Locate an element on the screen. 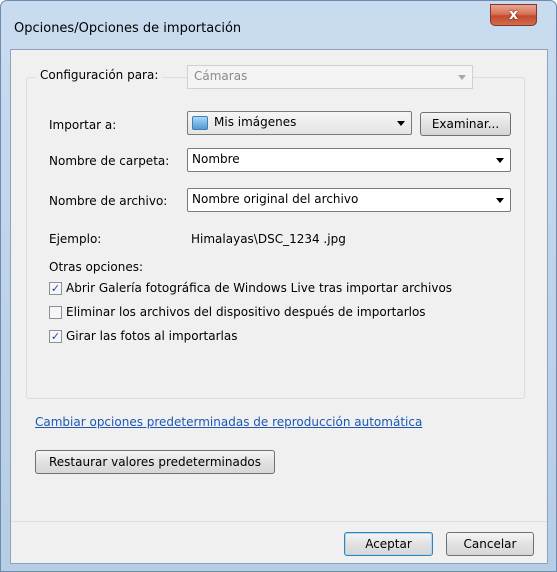 The image size is (557, 572). option-rotate-photos: ✓ Girar las fotos al importarlas is located at coordinates (143, 336).